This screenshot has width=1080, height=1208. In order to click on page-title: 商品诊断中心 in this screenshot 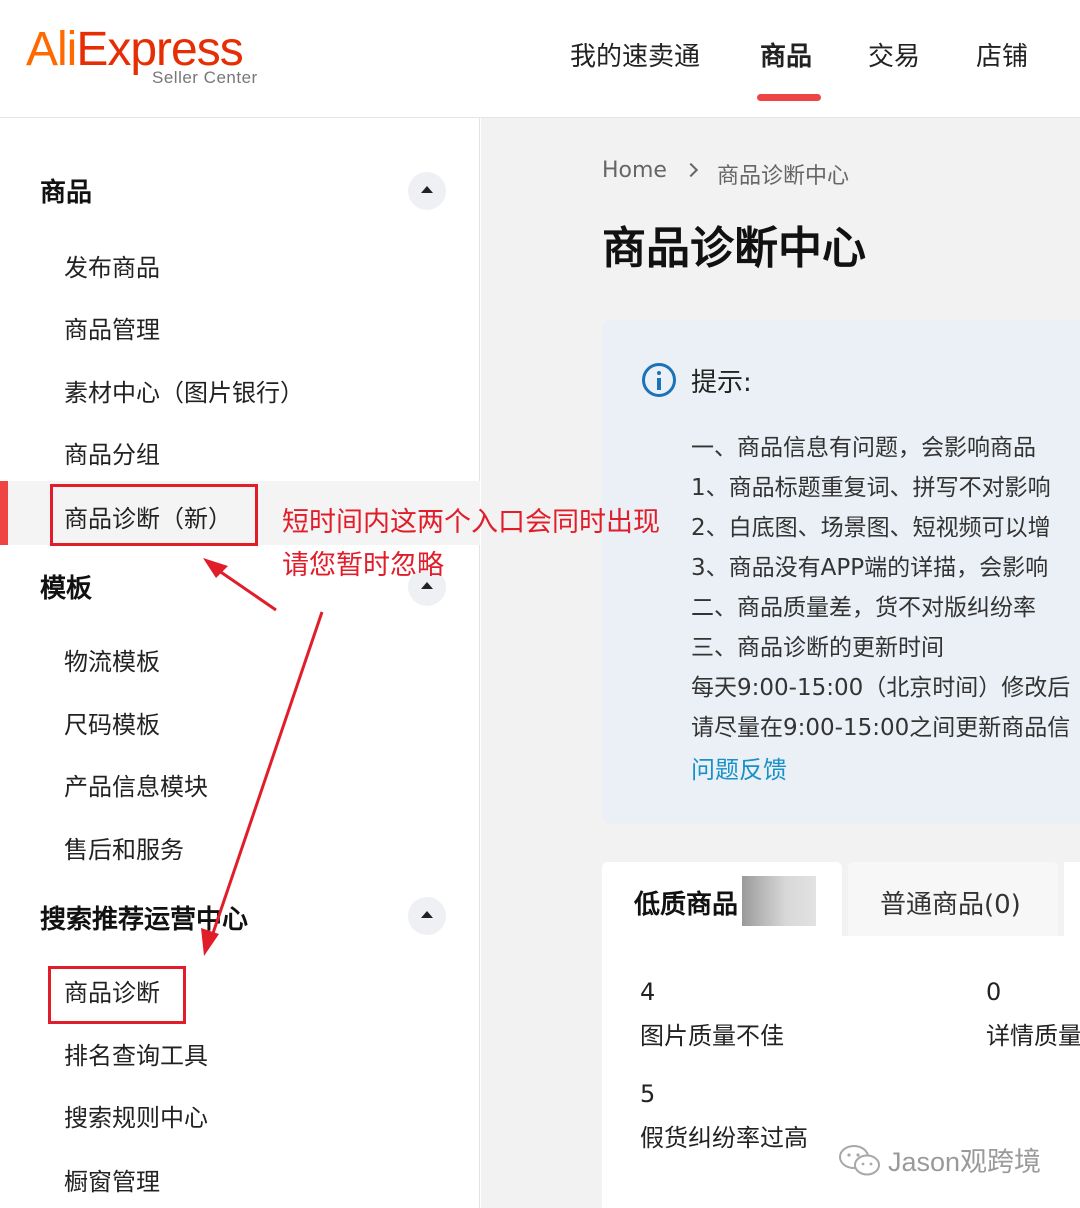, I will do `click(734, 248)`.